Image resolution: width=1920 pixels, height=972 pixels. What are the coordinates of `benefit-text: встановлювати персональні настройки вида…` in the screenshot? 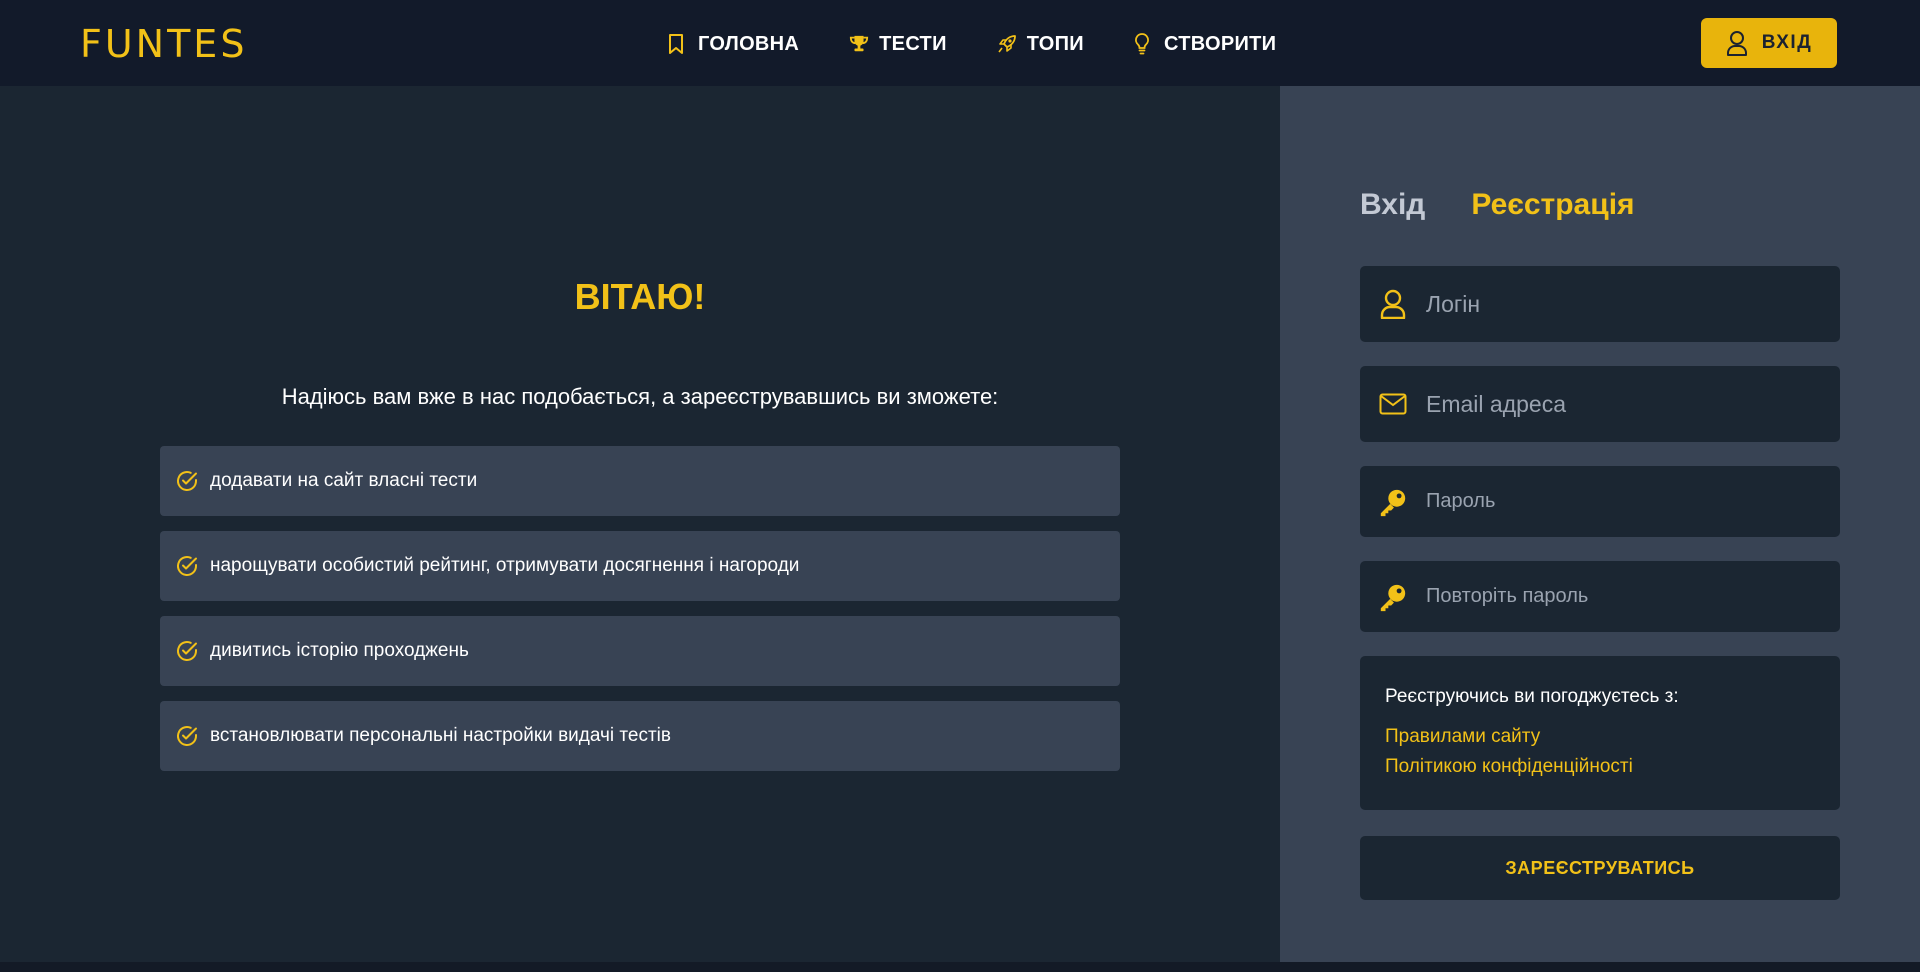 It's located at (440, 735).